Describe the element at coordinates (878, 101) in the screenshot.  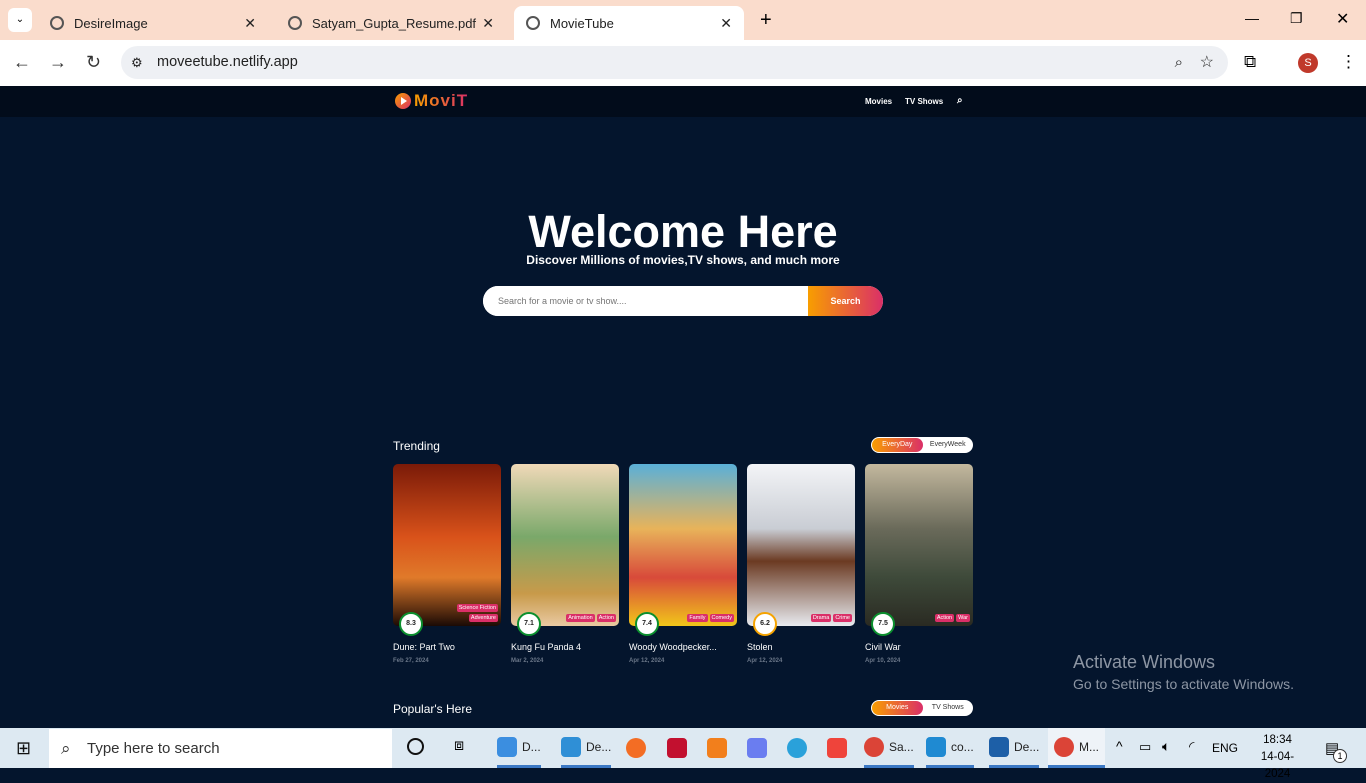
I see `nav-movies: Movies` at that location.